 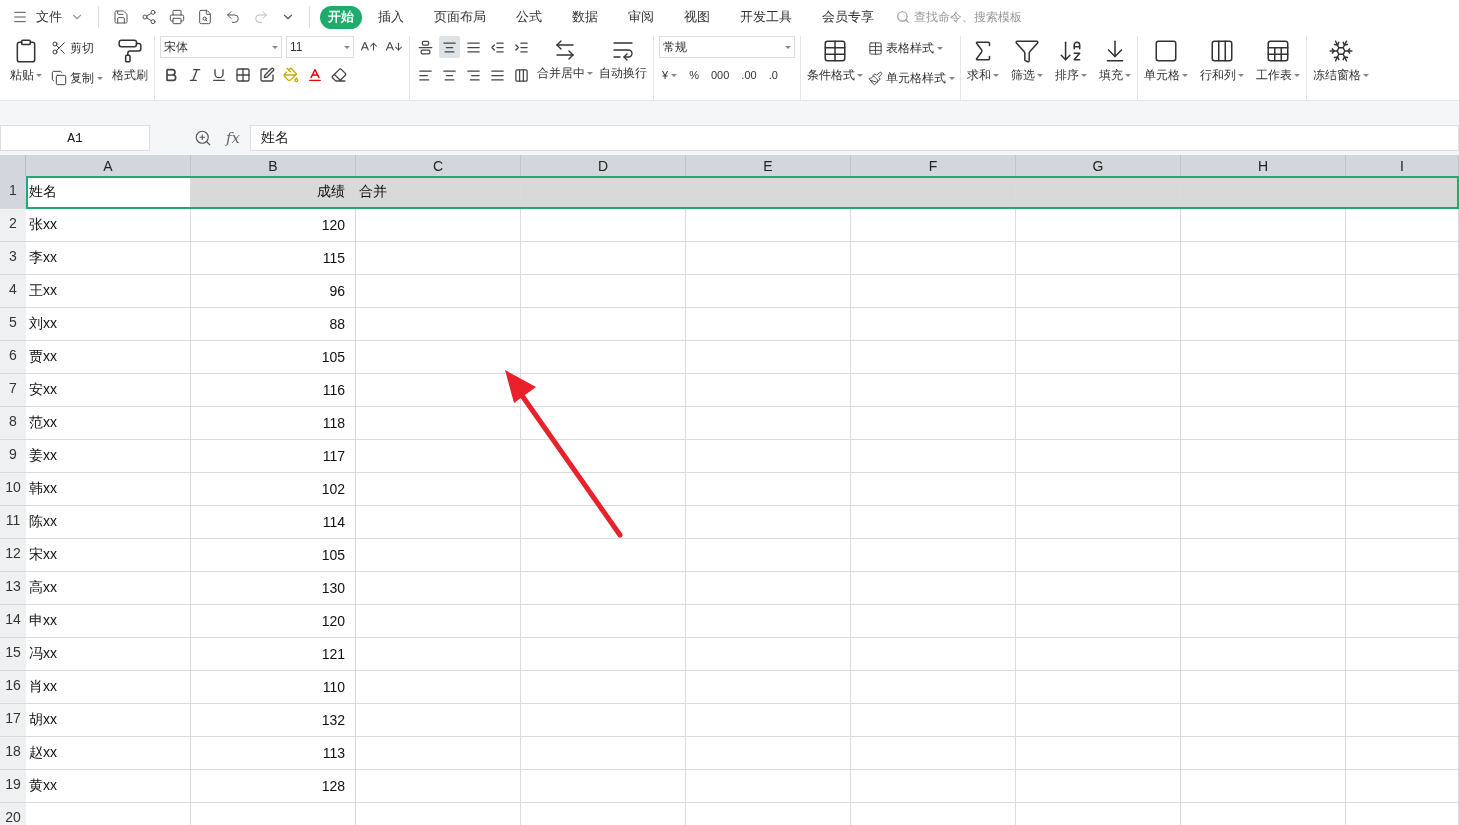 I want to click on table-cell: 肖xx, so click(x=108, y=687).